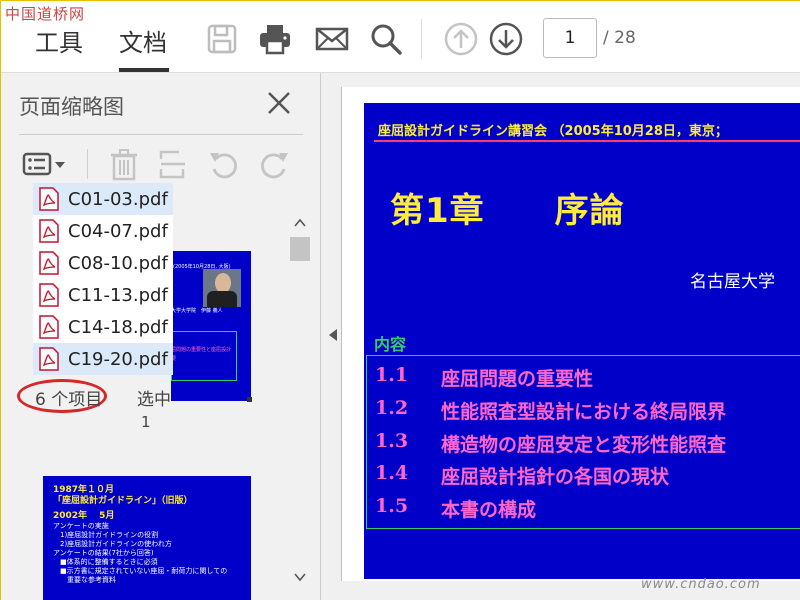  Describe the element at coordinates (106, 535) in the screenshot. I see `thumb2-small: 1)座屈設計ガイドラインの役割` at that location.